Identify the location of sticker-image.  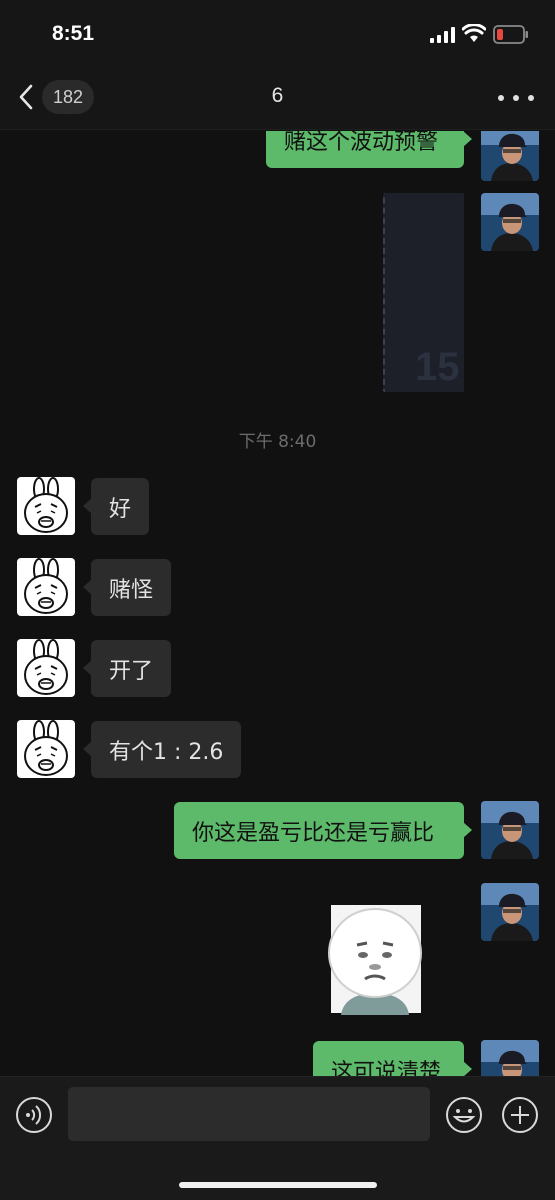
(375, 959).